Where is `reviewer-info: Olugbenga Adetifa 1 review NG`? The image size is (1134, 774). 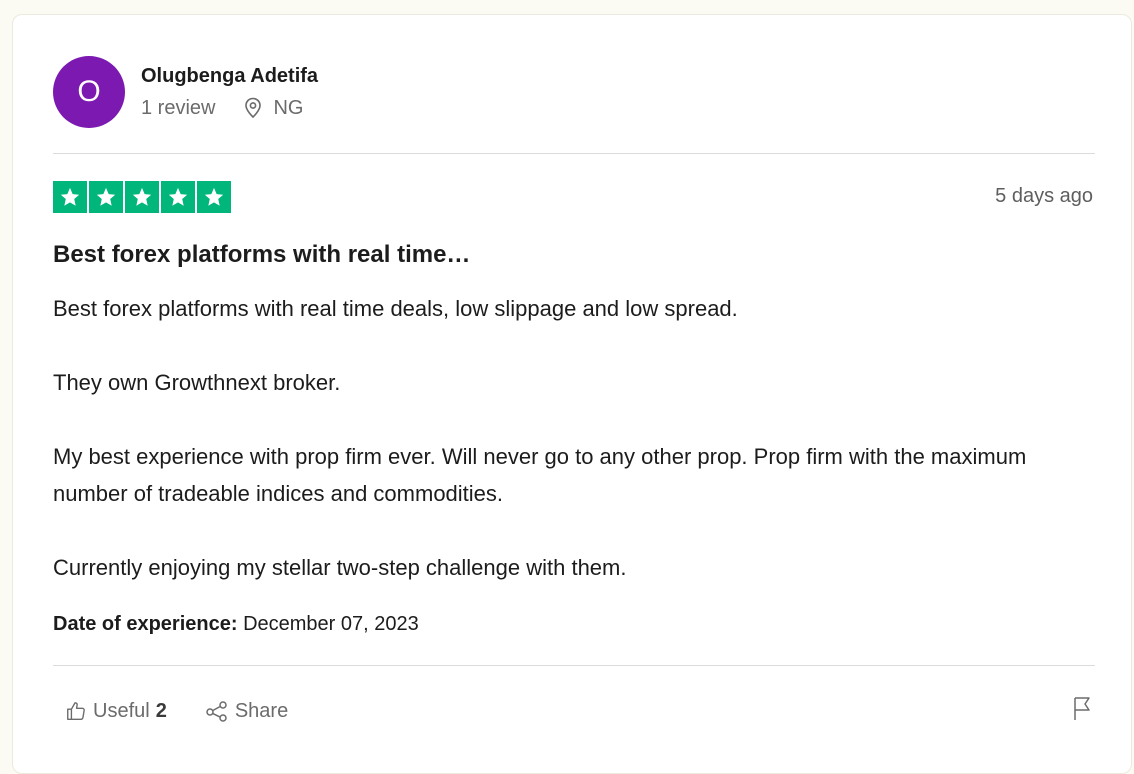 reviewer-info: Olugbenga Adetifa 1 review NG is located at coordinates (229, 92).